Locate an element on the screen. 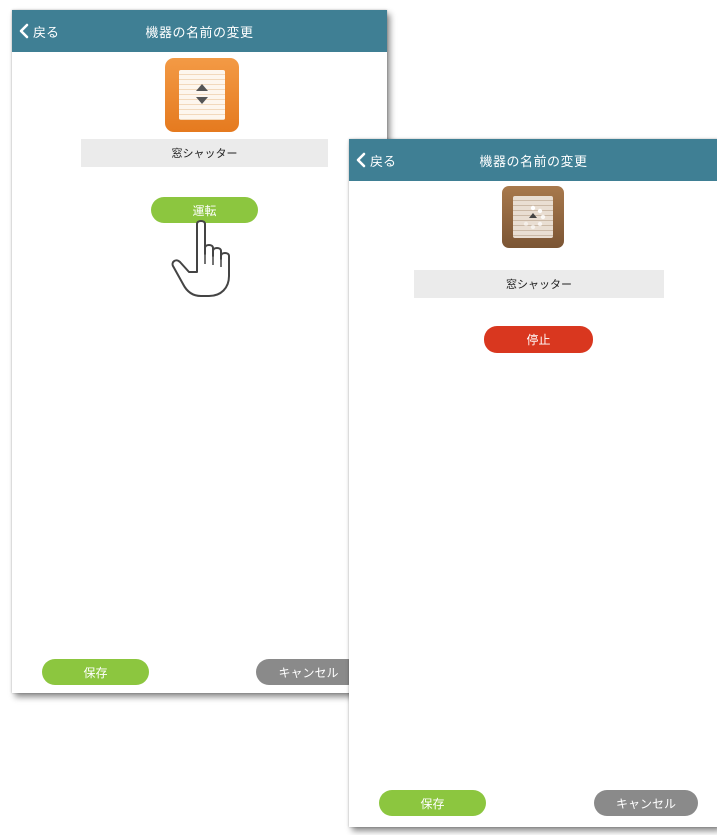 The image size is (717, 835). hand-pointer-icon is located at coordinates (200, 258).